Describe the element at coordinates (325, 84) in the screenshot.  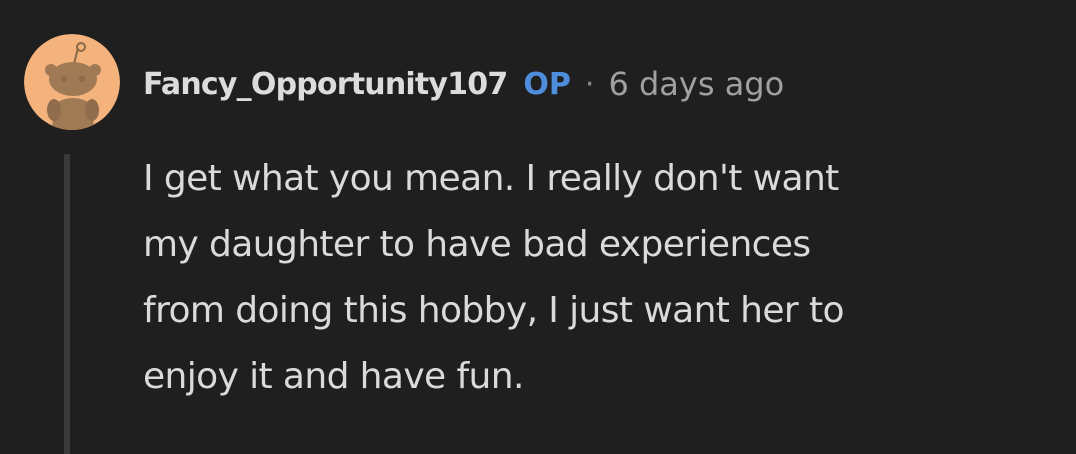
I see `author-username: Fancy_Opportunity107` at that location.